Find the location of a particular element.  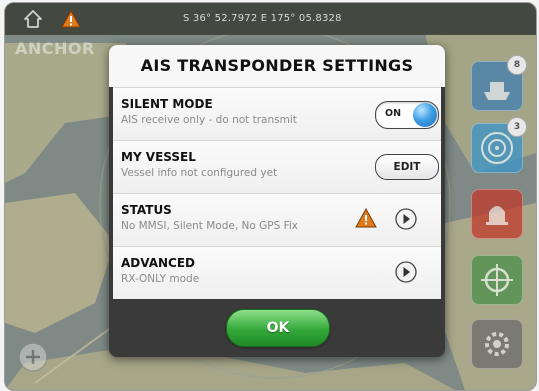

row-title: STATUS is located at coordinates (146, 210).